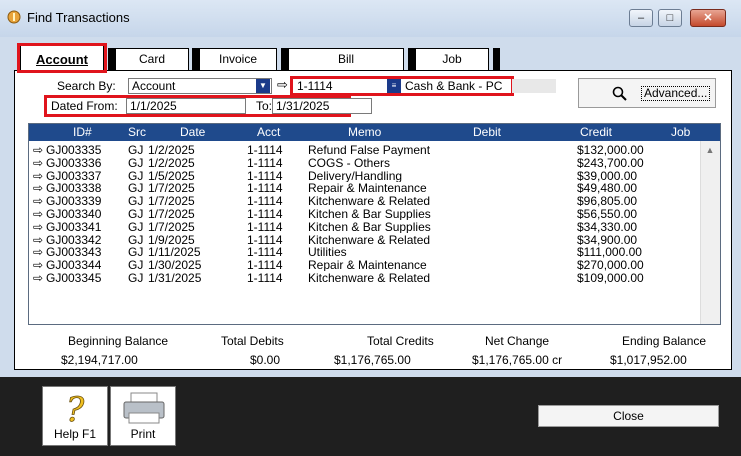 The height and width of the screenshot is (456, 741). Describe the element at coordinates (75, 434) in the screenshot. I see `help-label: Help F1` at that location.